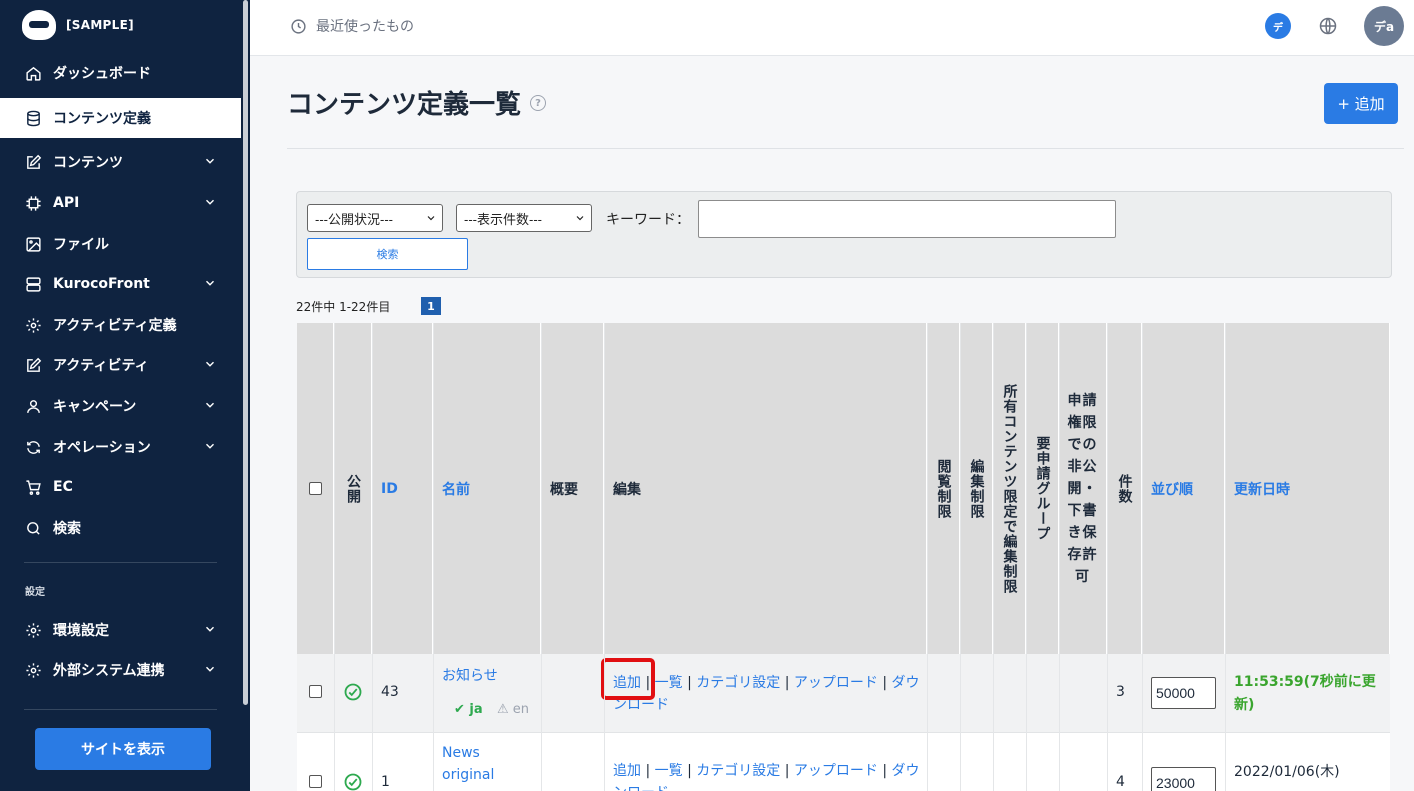  I want to click on page-number-current: 1, so click(431, 306).